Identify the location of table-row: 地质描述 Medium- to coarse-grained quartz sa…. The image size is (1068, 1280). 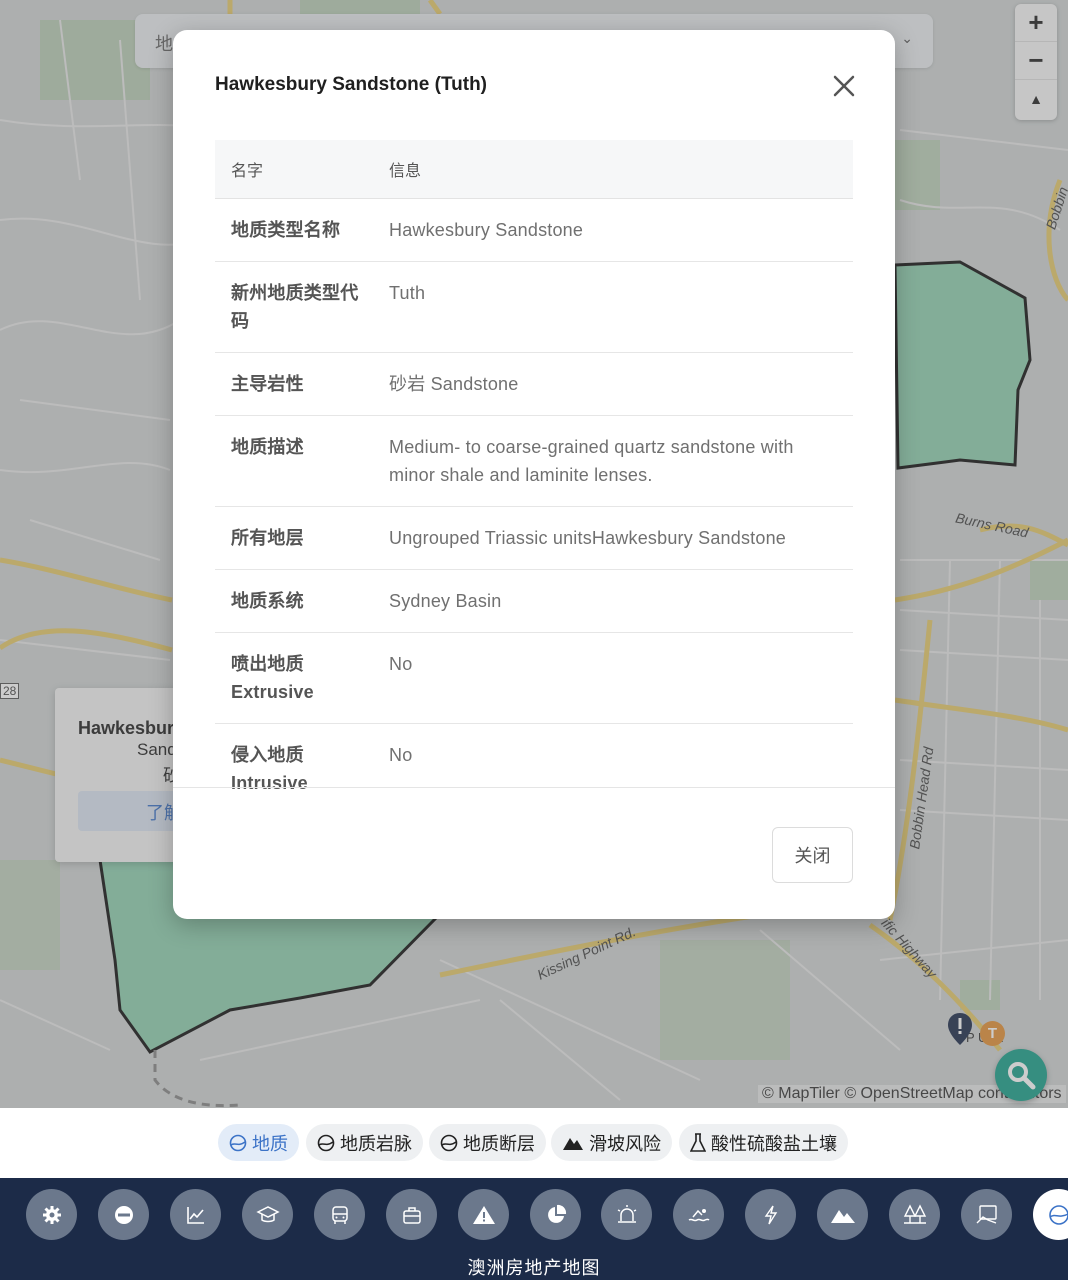
(534, 461).